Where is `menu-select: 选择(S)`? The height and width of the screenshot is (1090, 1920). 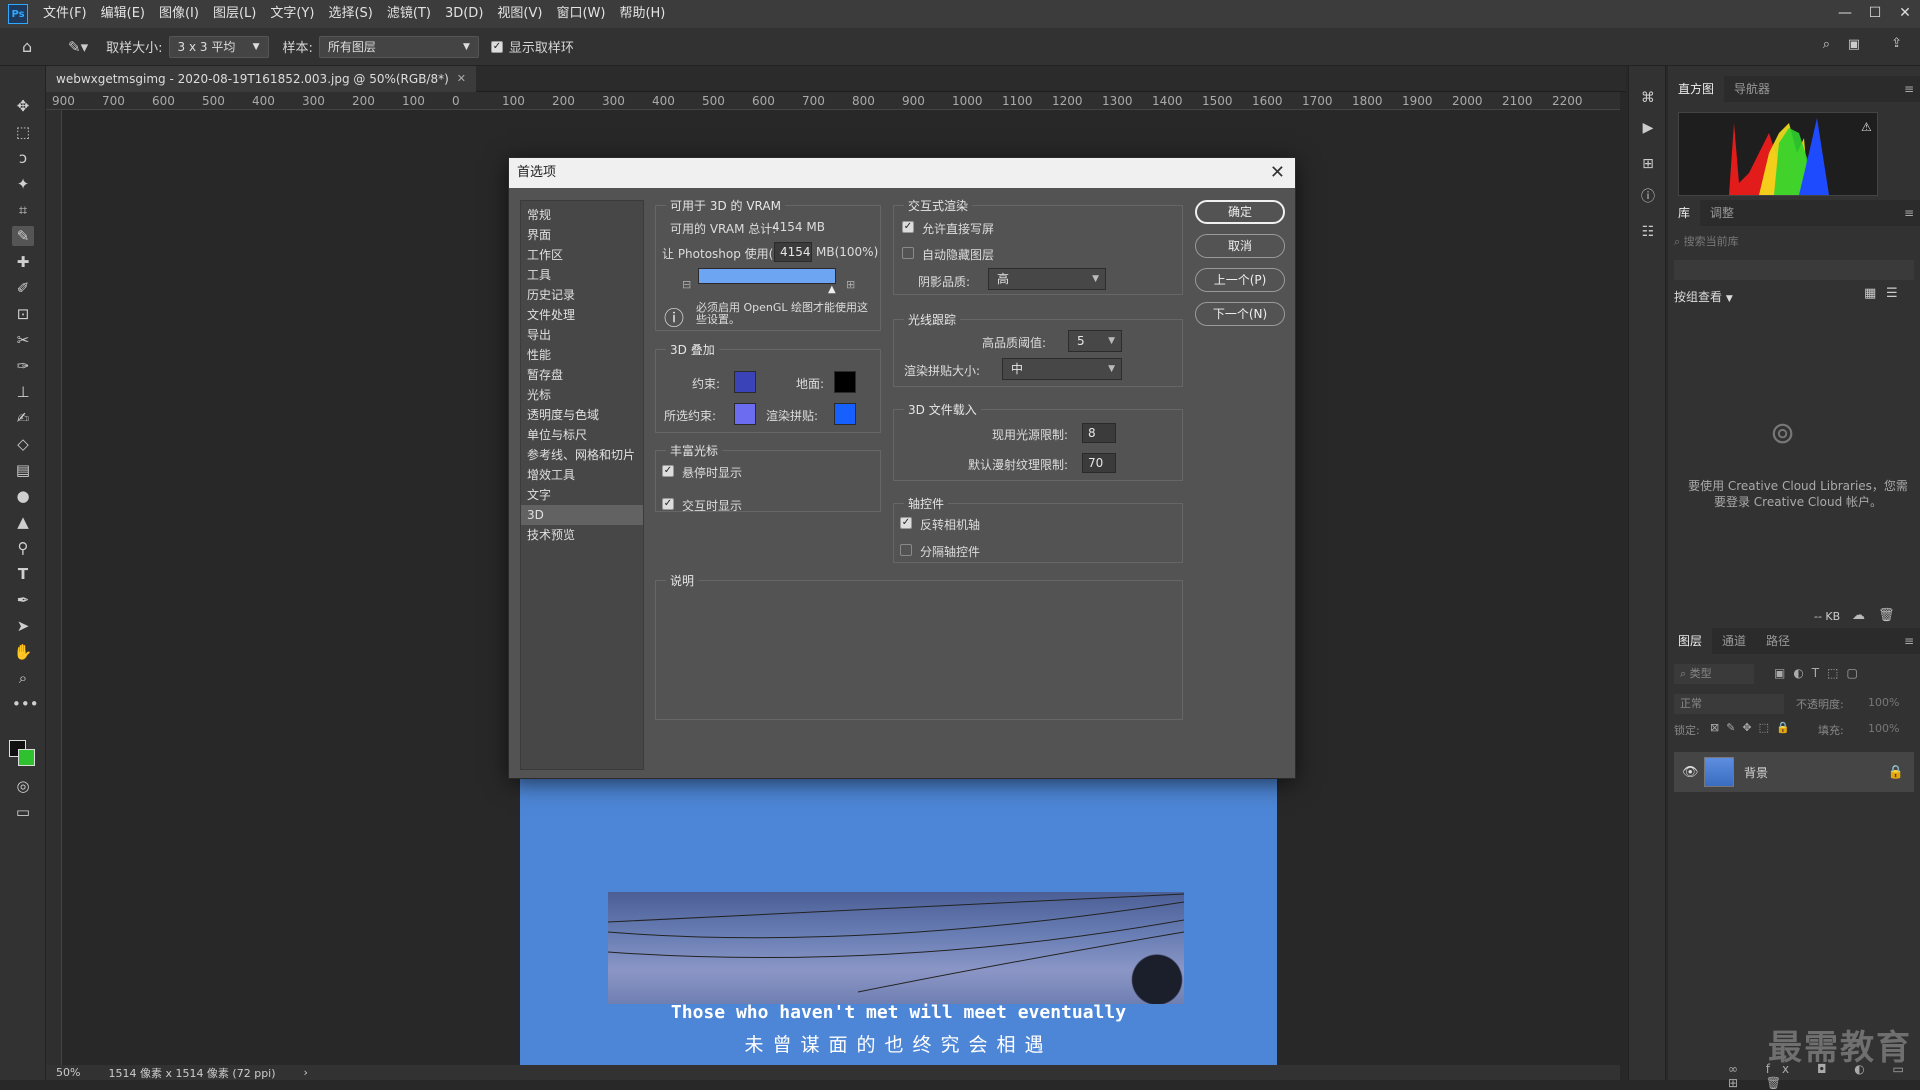 menu-select: 选择(S) is located at coordinates (350, 14).